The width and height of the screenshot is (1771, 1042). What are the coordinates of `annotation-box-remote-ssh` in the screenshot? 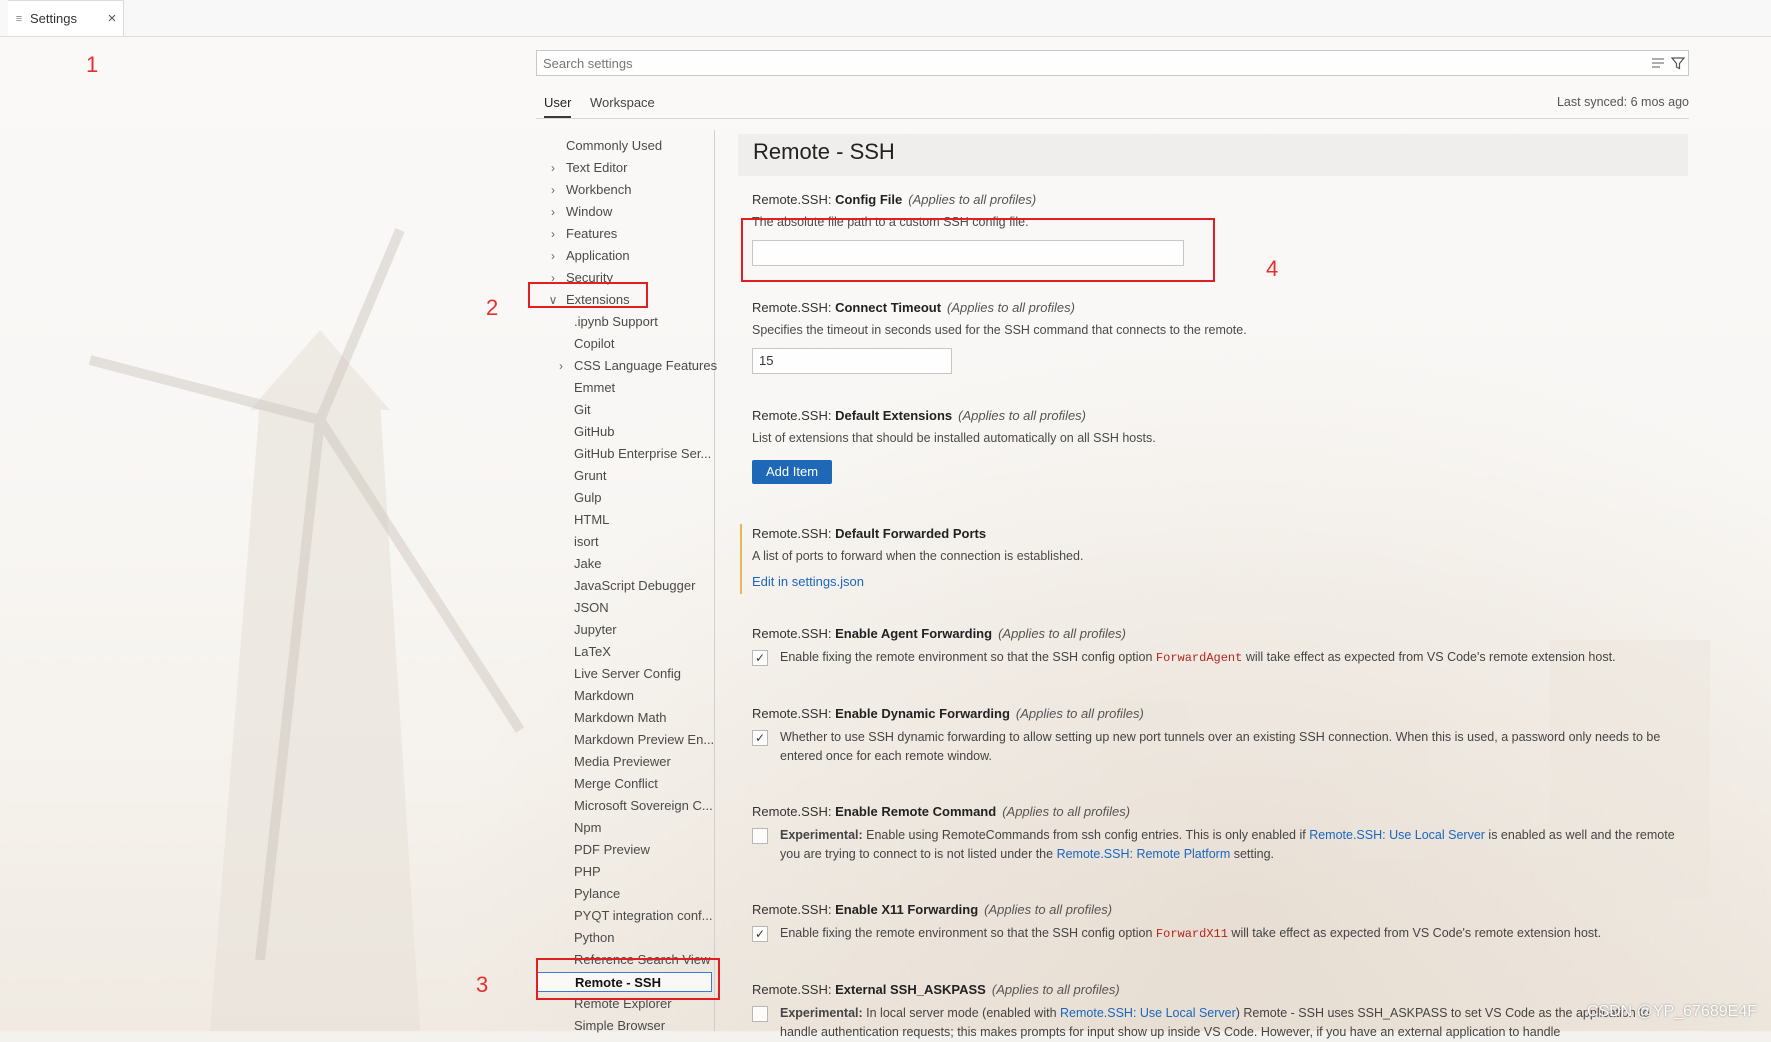 It's located at (628, 979).